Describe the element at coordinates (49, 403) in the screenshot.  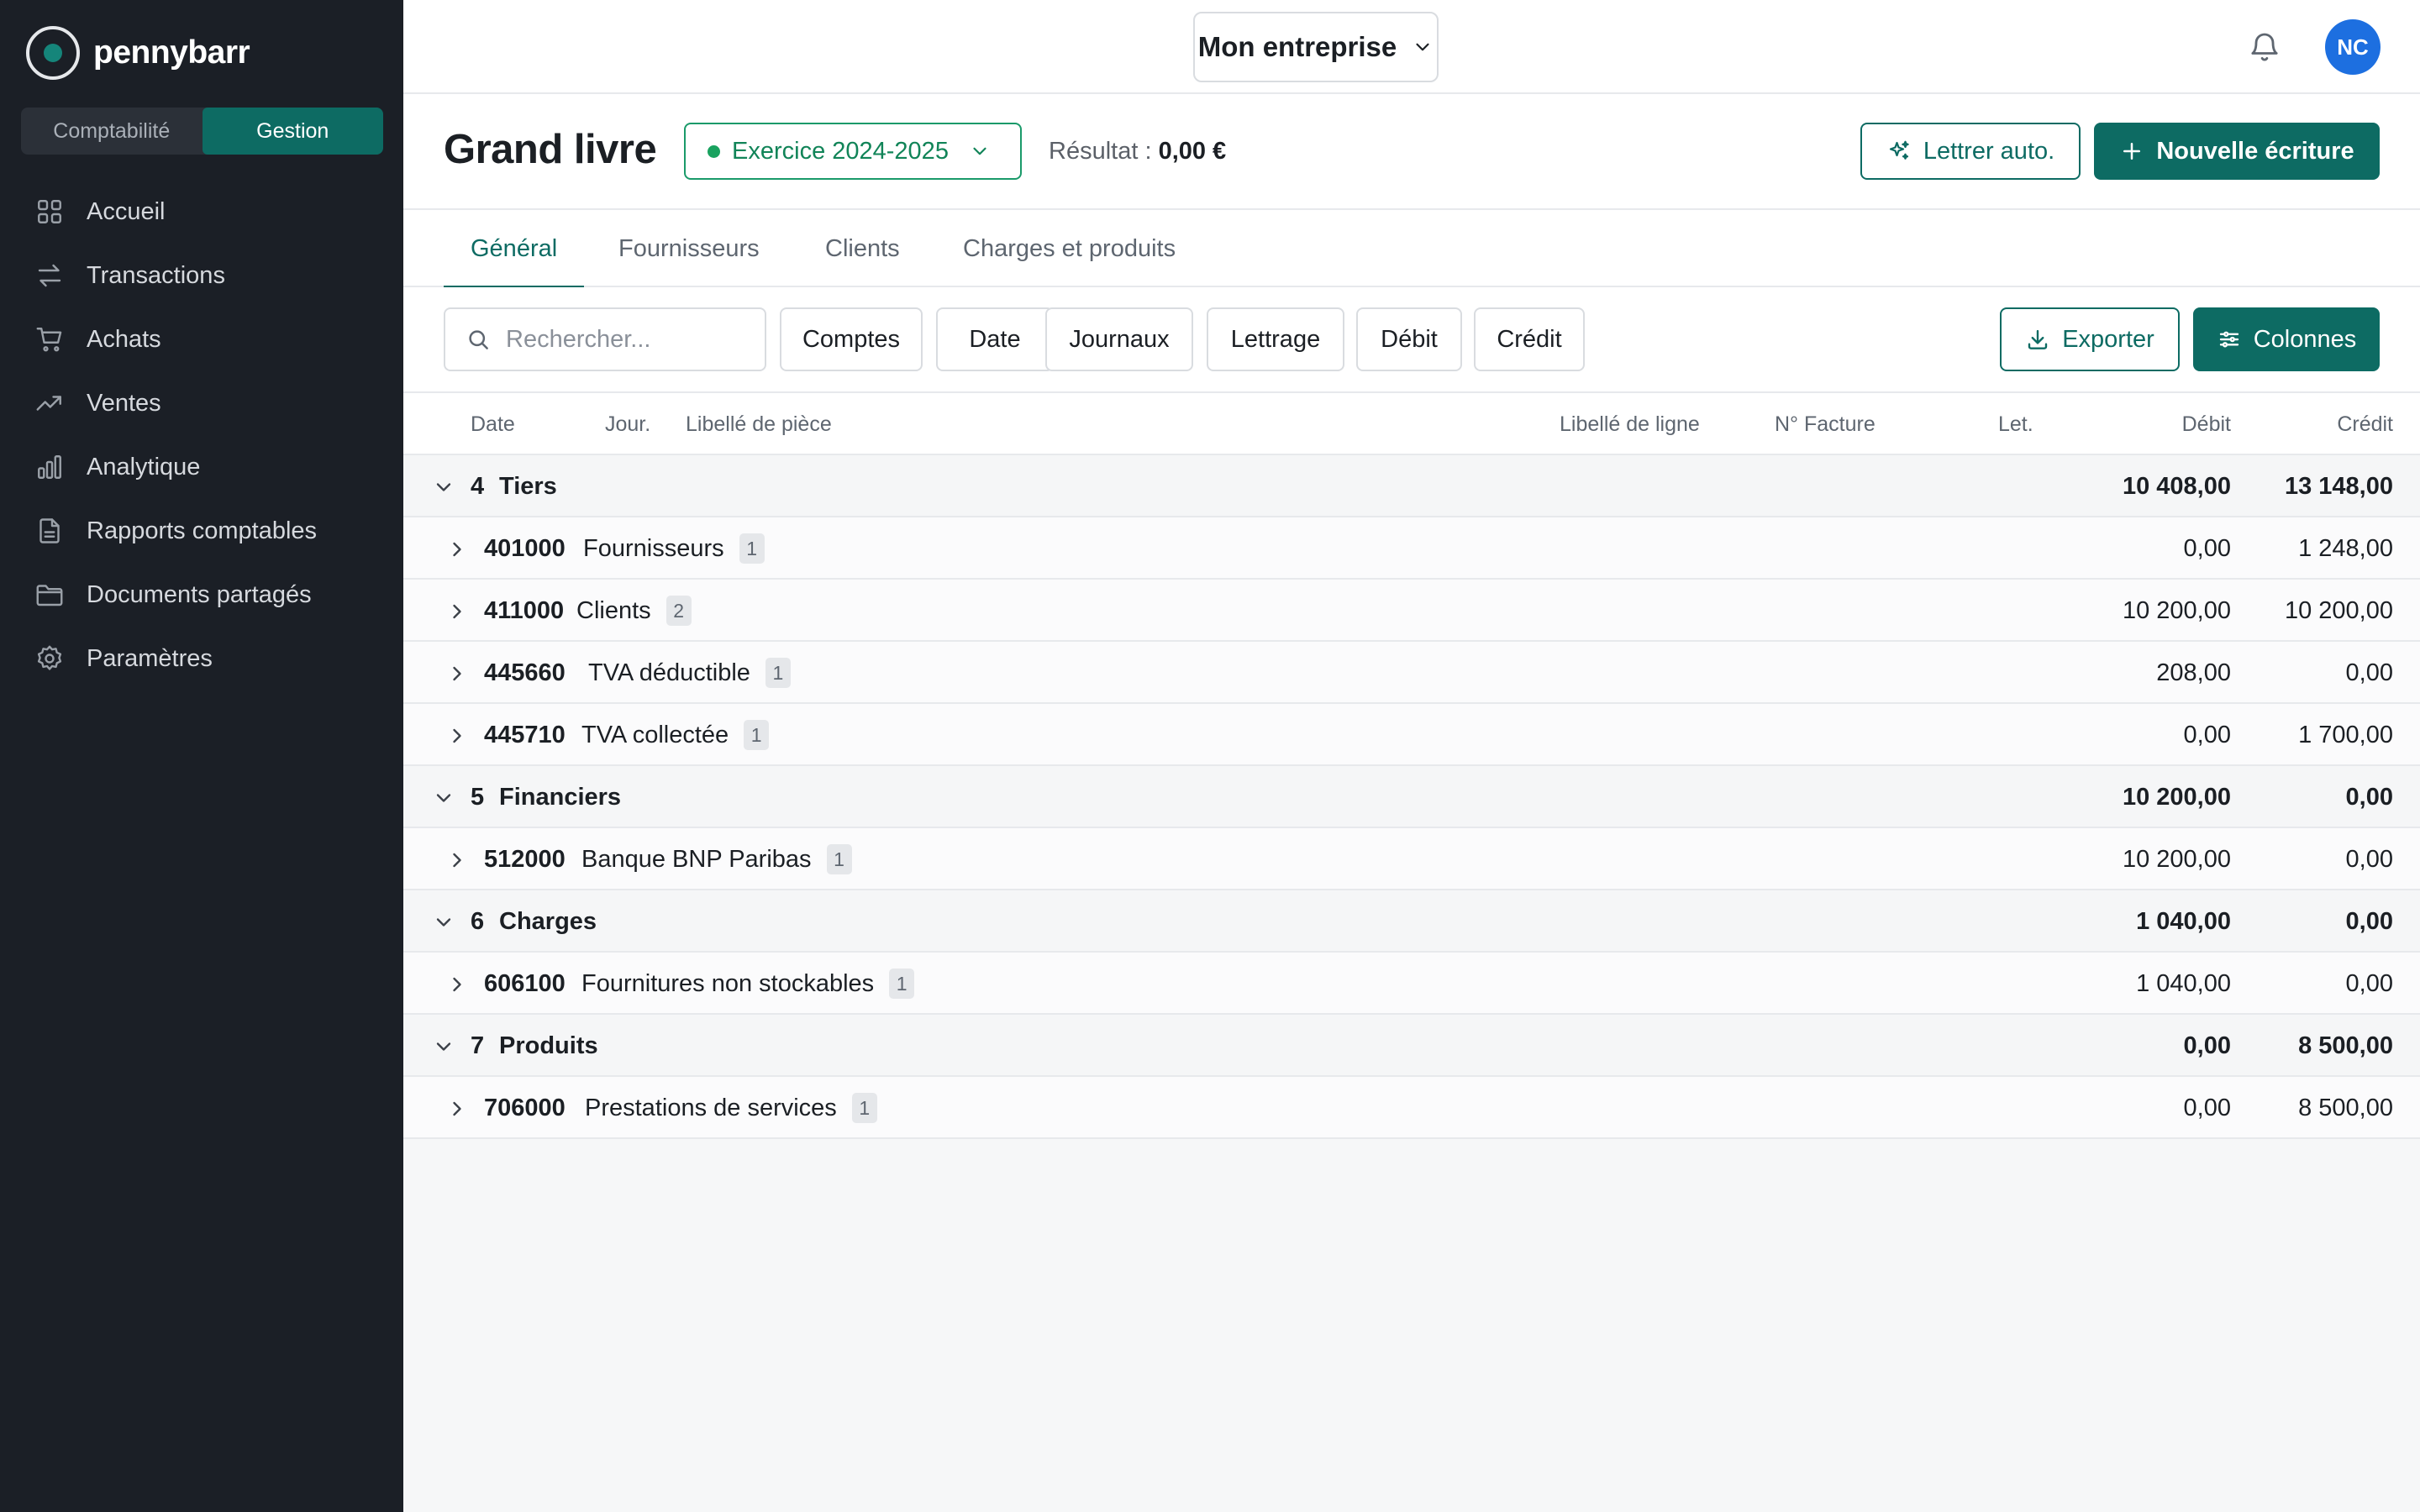
I see `trend-up-icon` at that location.